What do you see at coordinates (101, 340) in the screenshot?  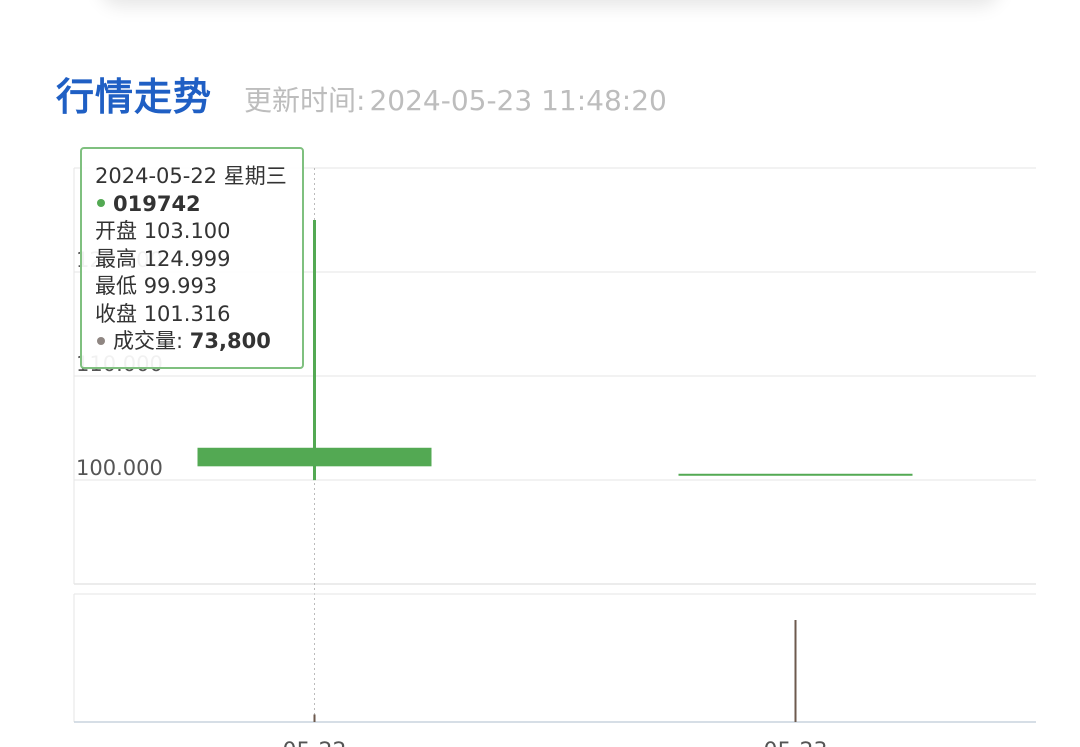 I see `volume-dot-icon` at bounding box center [101, 340].